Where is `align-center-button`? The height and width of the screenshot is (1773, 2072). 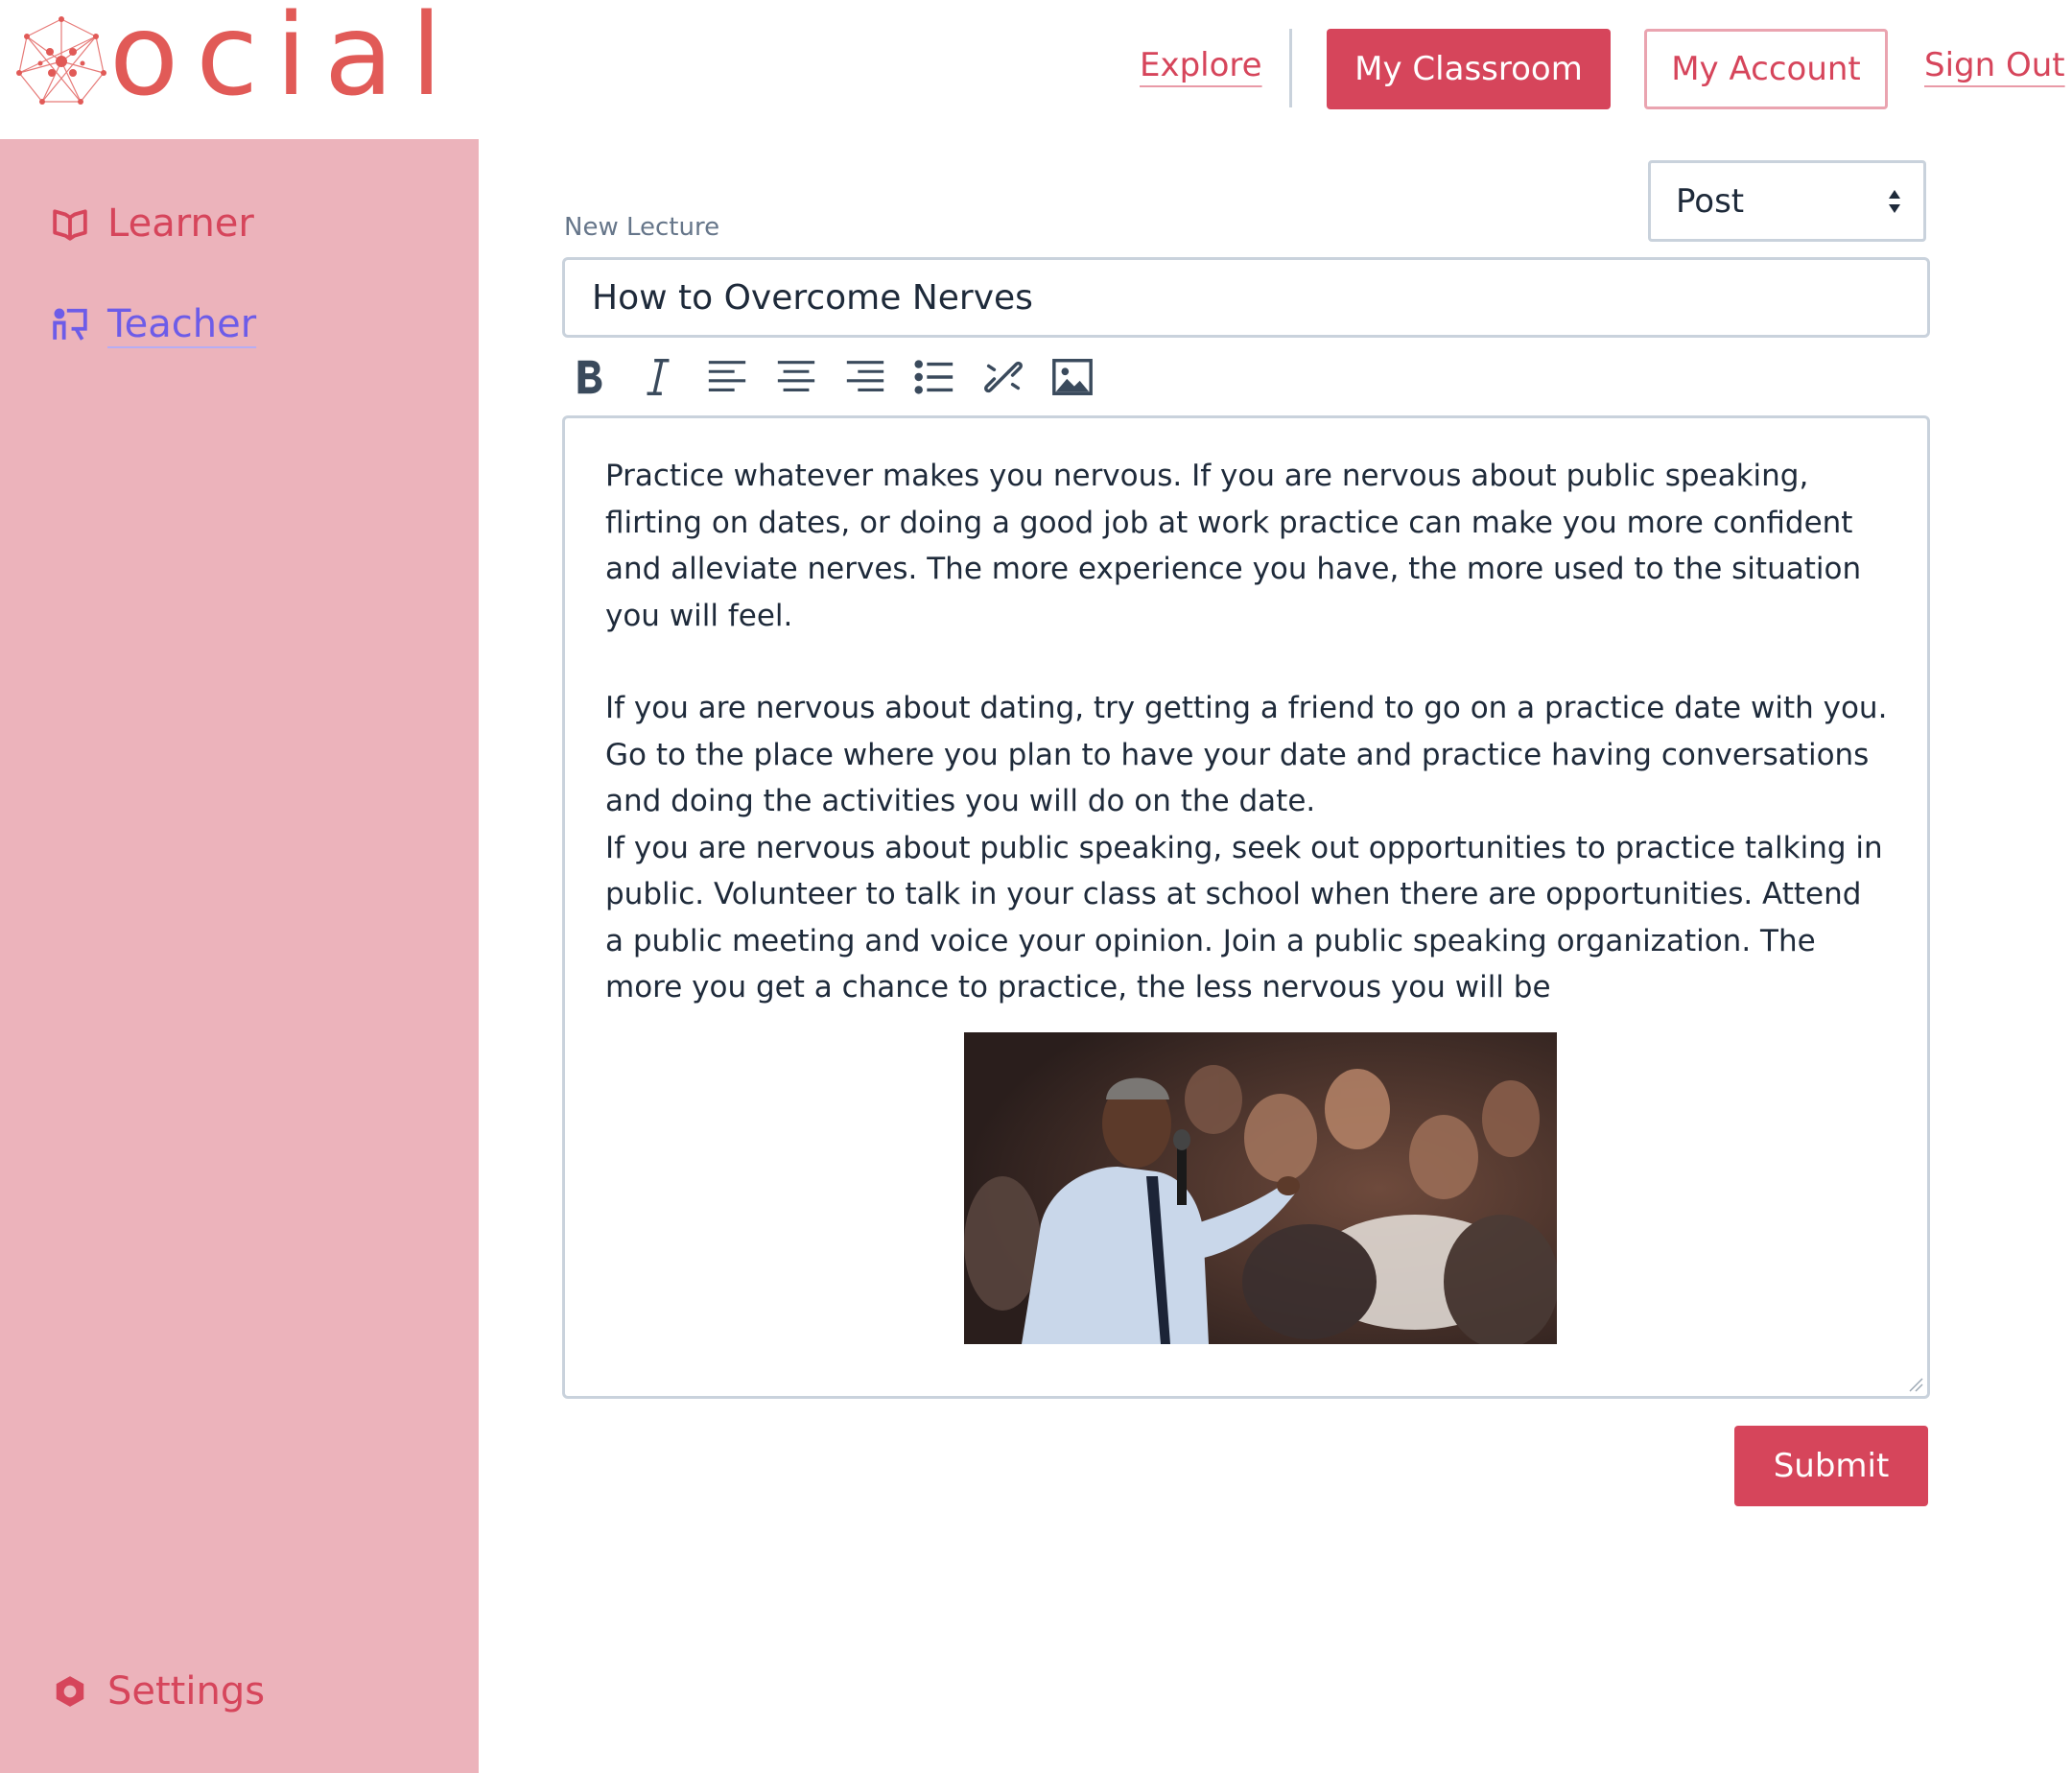
align-center-button is located at coordinates (796, 377).